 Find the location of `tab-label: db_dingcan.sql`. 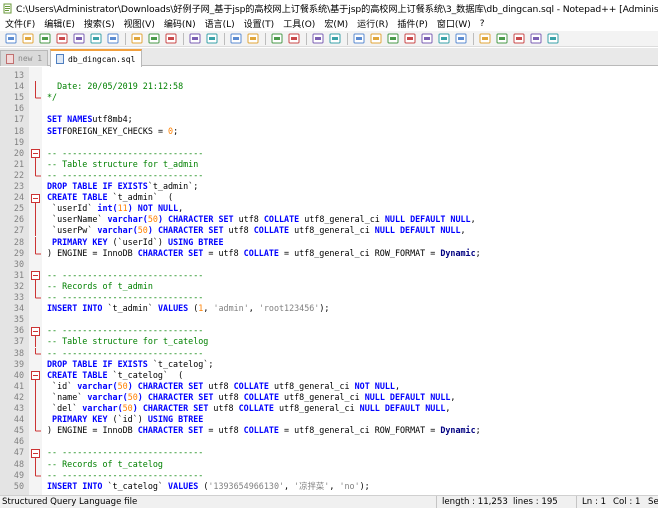

tab-label: db_dingcan.sql is located at coordinates (102, 59).